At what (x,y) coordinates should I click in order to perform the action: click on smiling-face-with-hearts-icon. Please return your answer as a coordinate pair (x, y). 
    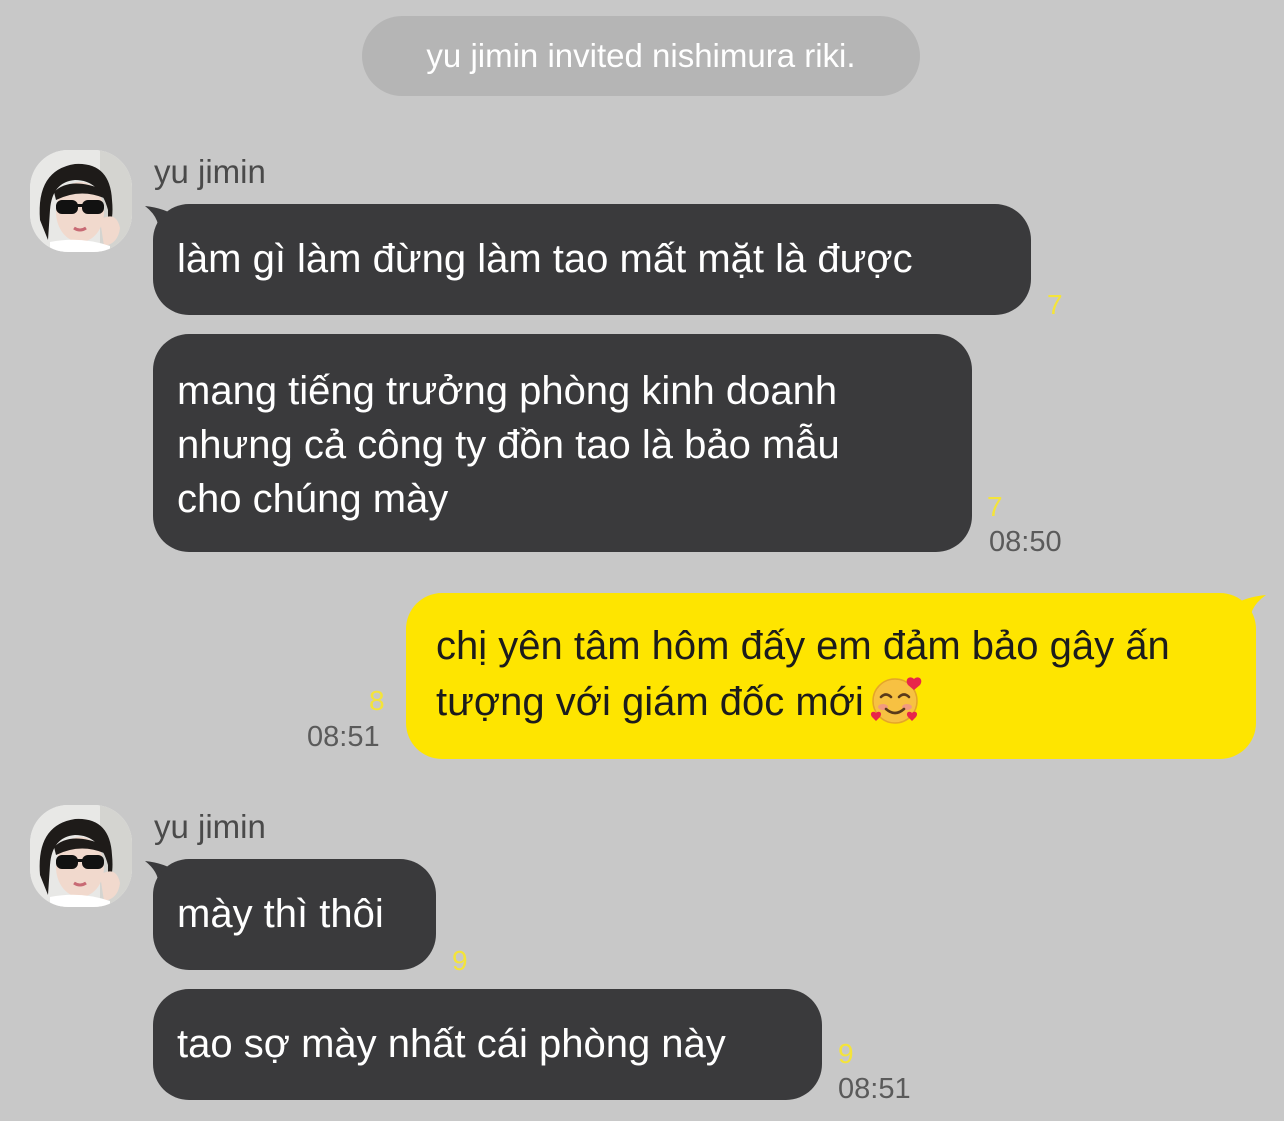
    Looking at the image, I should click on (896, 700).